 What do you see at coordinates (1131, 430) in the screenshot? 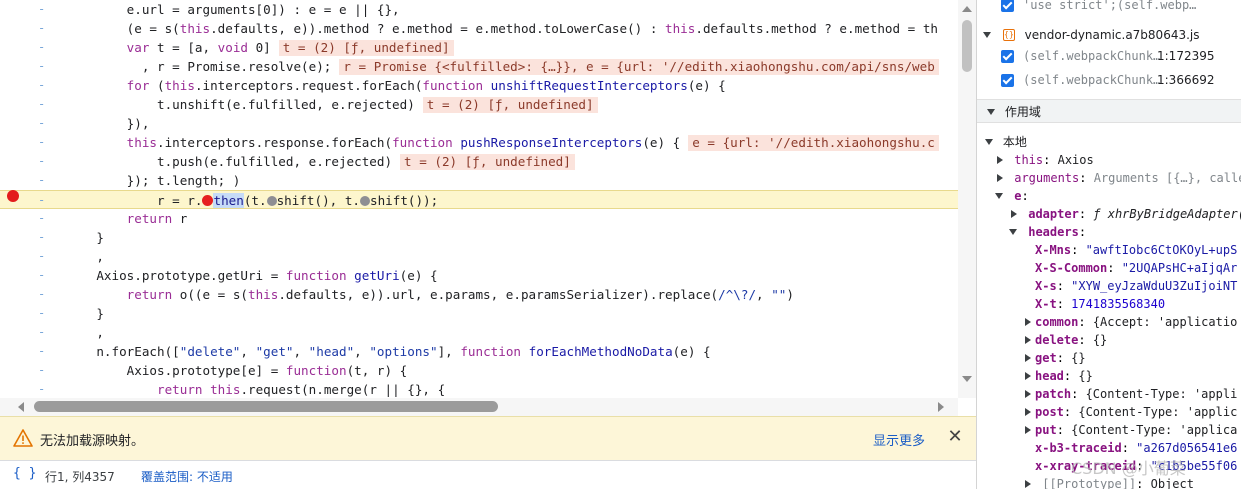
I see `header-group: put: {Content-Type: 'applica` at bounding box center [1131, 430].